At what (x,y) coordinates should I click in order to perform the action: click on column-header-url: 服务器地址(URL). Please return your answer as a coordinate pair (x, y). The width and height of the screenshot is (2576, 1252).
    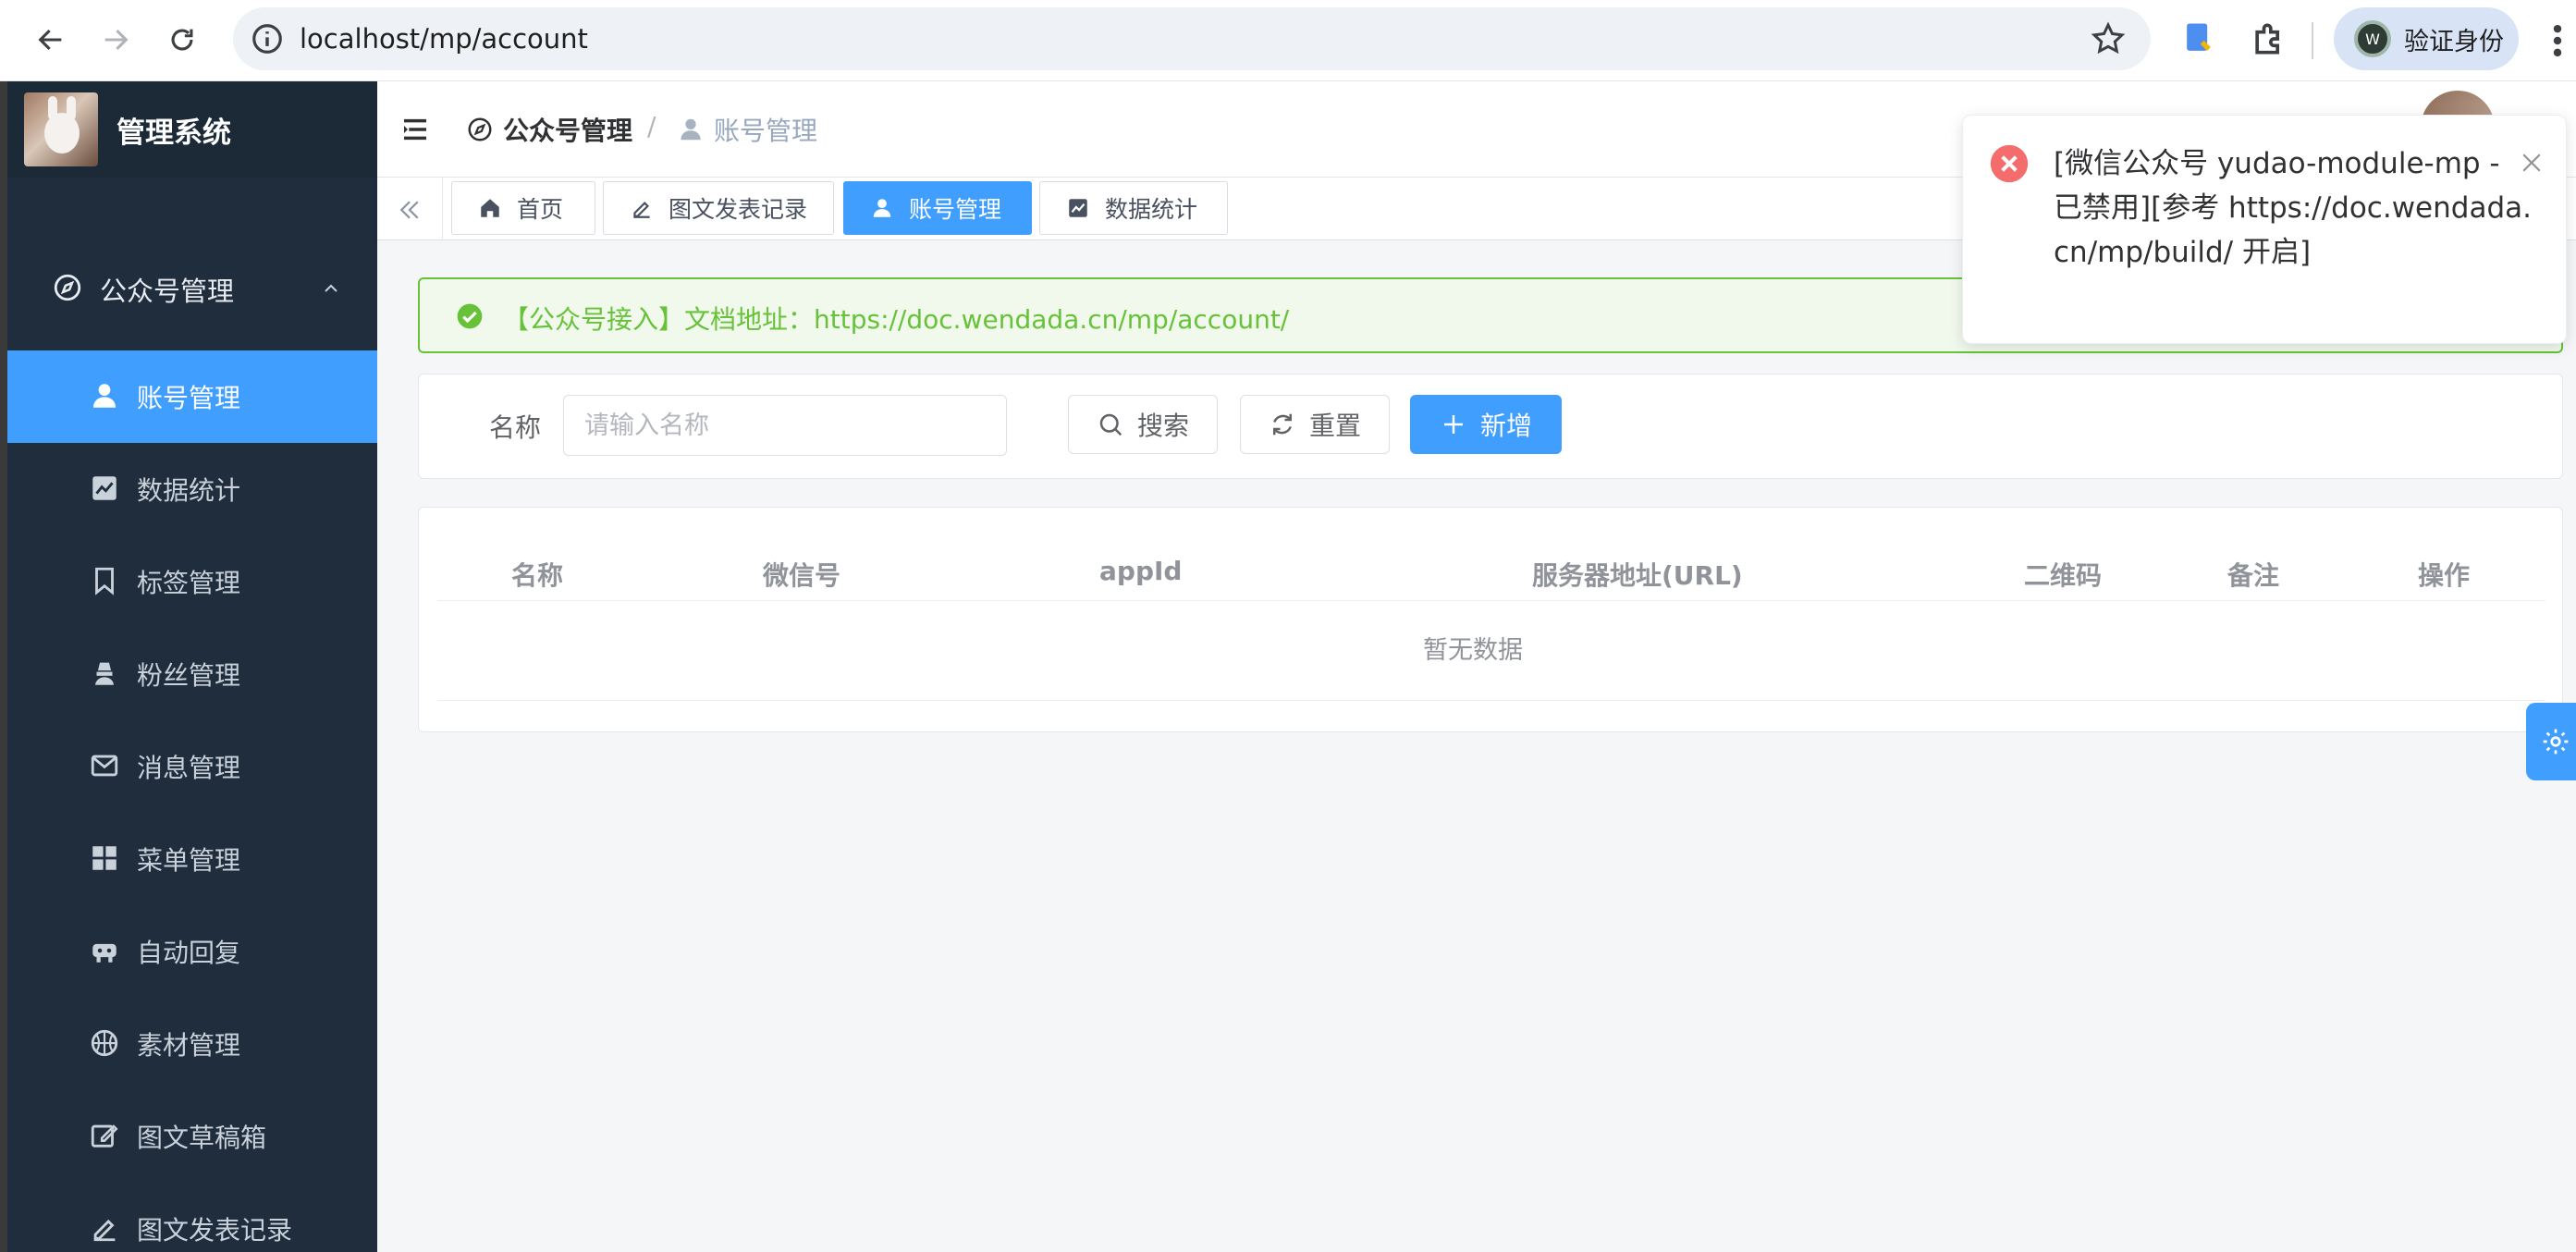
    Looking at the image, I should click on (1637, 575).